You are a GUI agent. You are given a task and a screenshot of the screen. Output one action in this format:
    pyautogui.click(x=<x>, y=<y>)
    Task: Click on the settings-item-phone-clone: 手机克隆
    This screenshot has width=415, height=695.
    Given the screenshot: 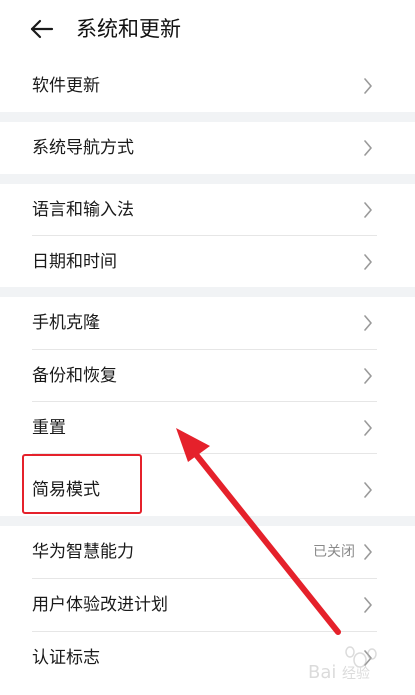 What is the action you would take?
    pyautogui.click(x=203, y=323)
    